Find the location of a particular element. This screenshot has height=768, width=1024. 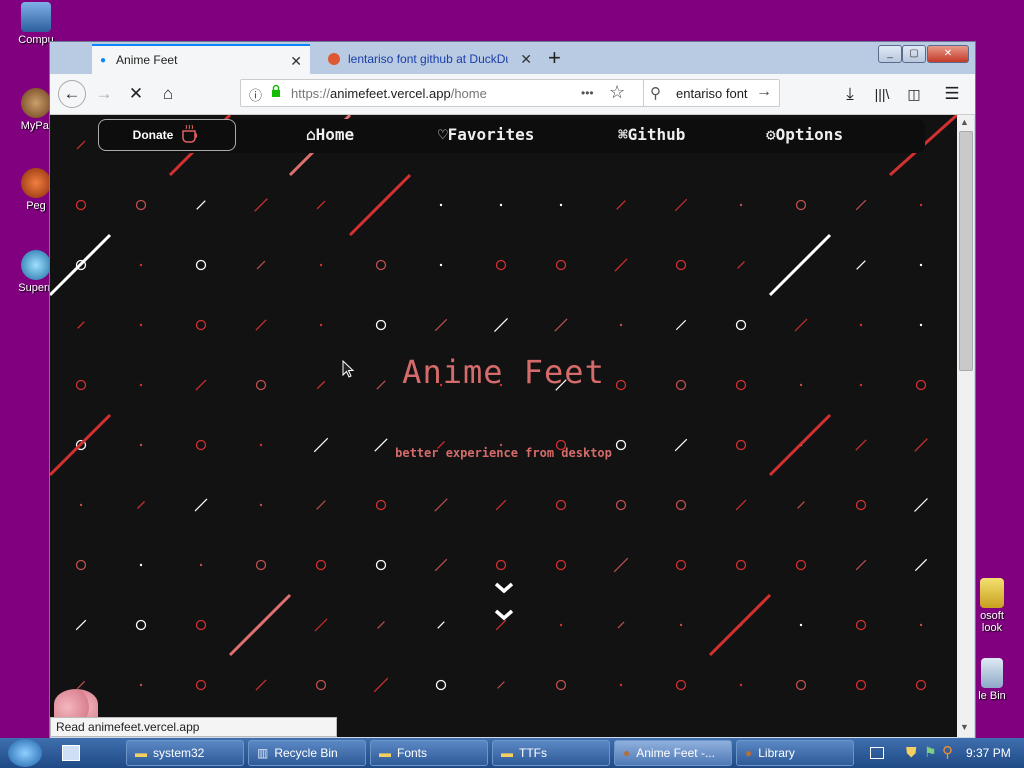

folder-icon: ▬ is located at coordinates (385, 753).